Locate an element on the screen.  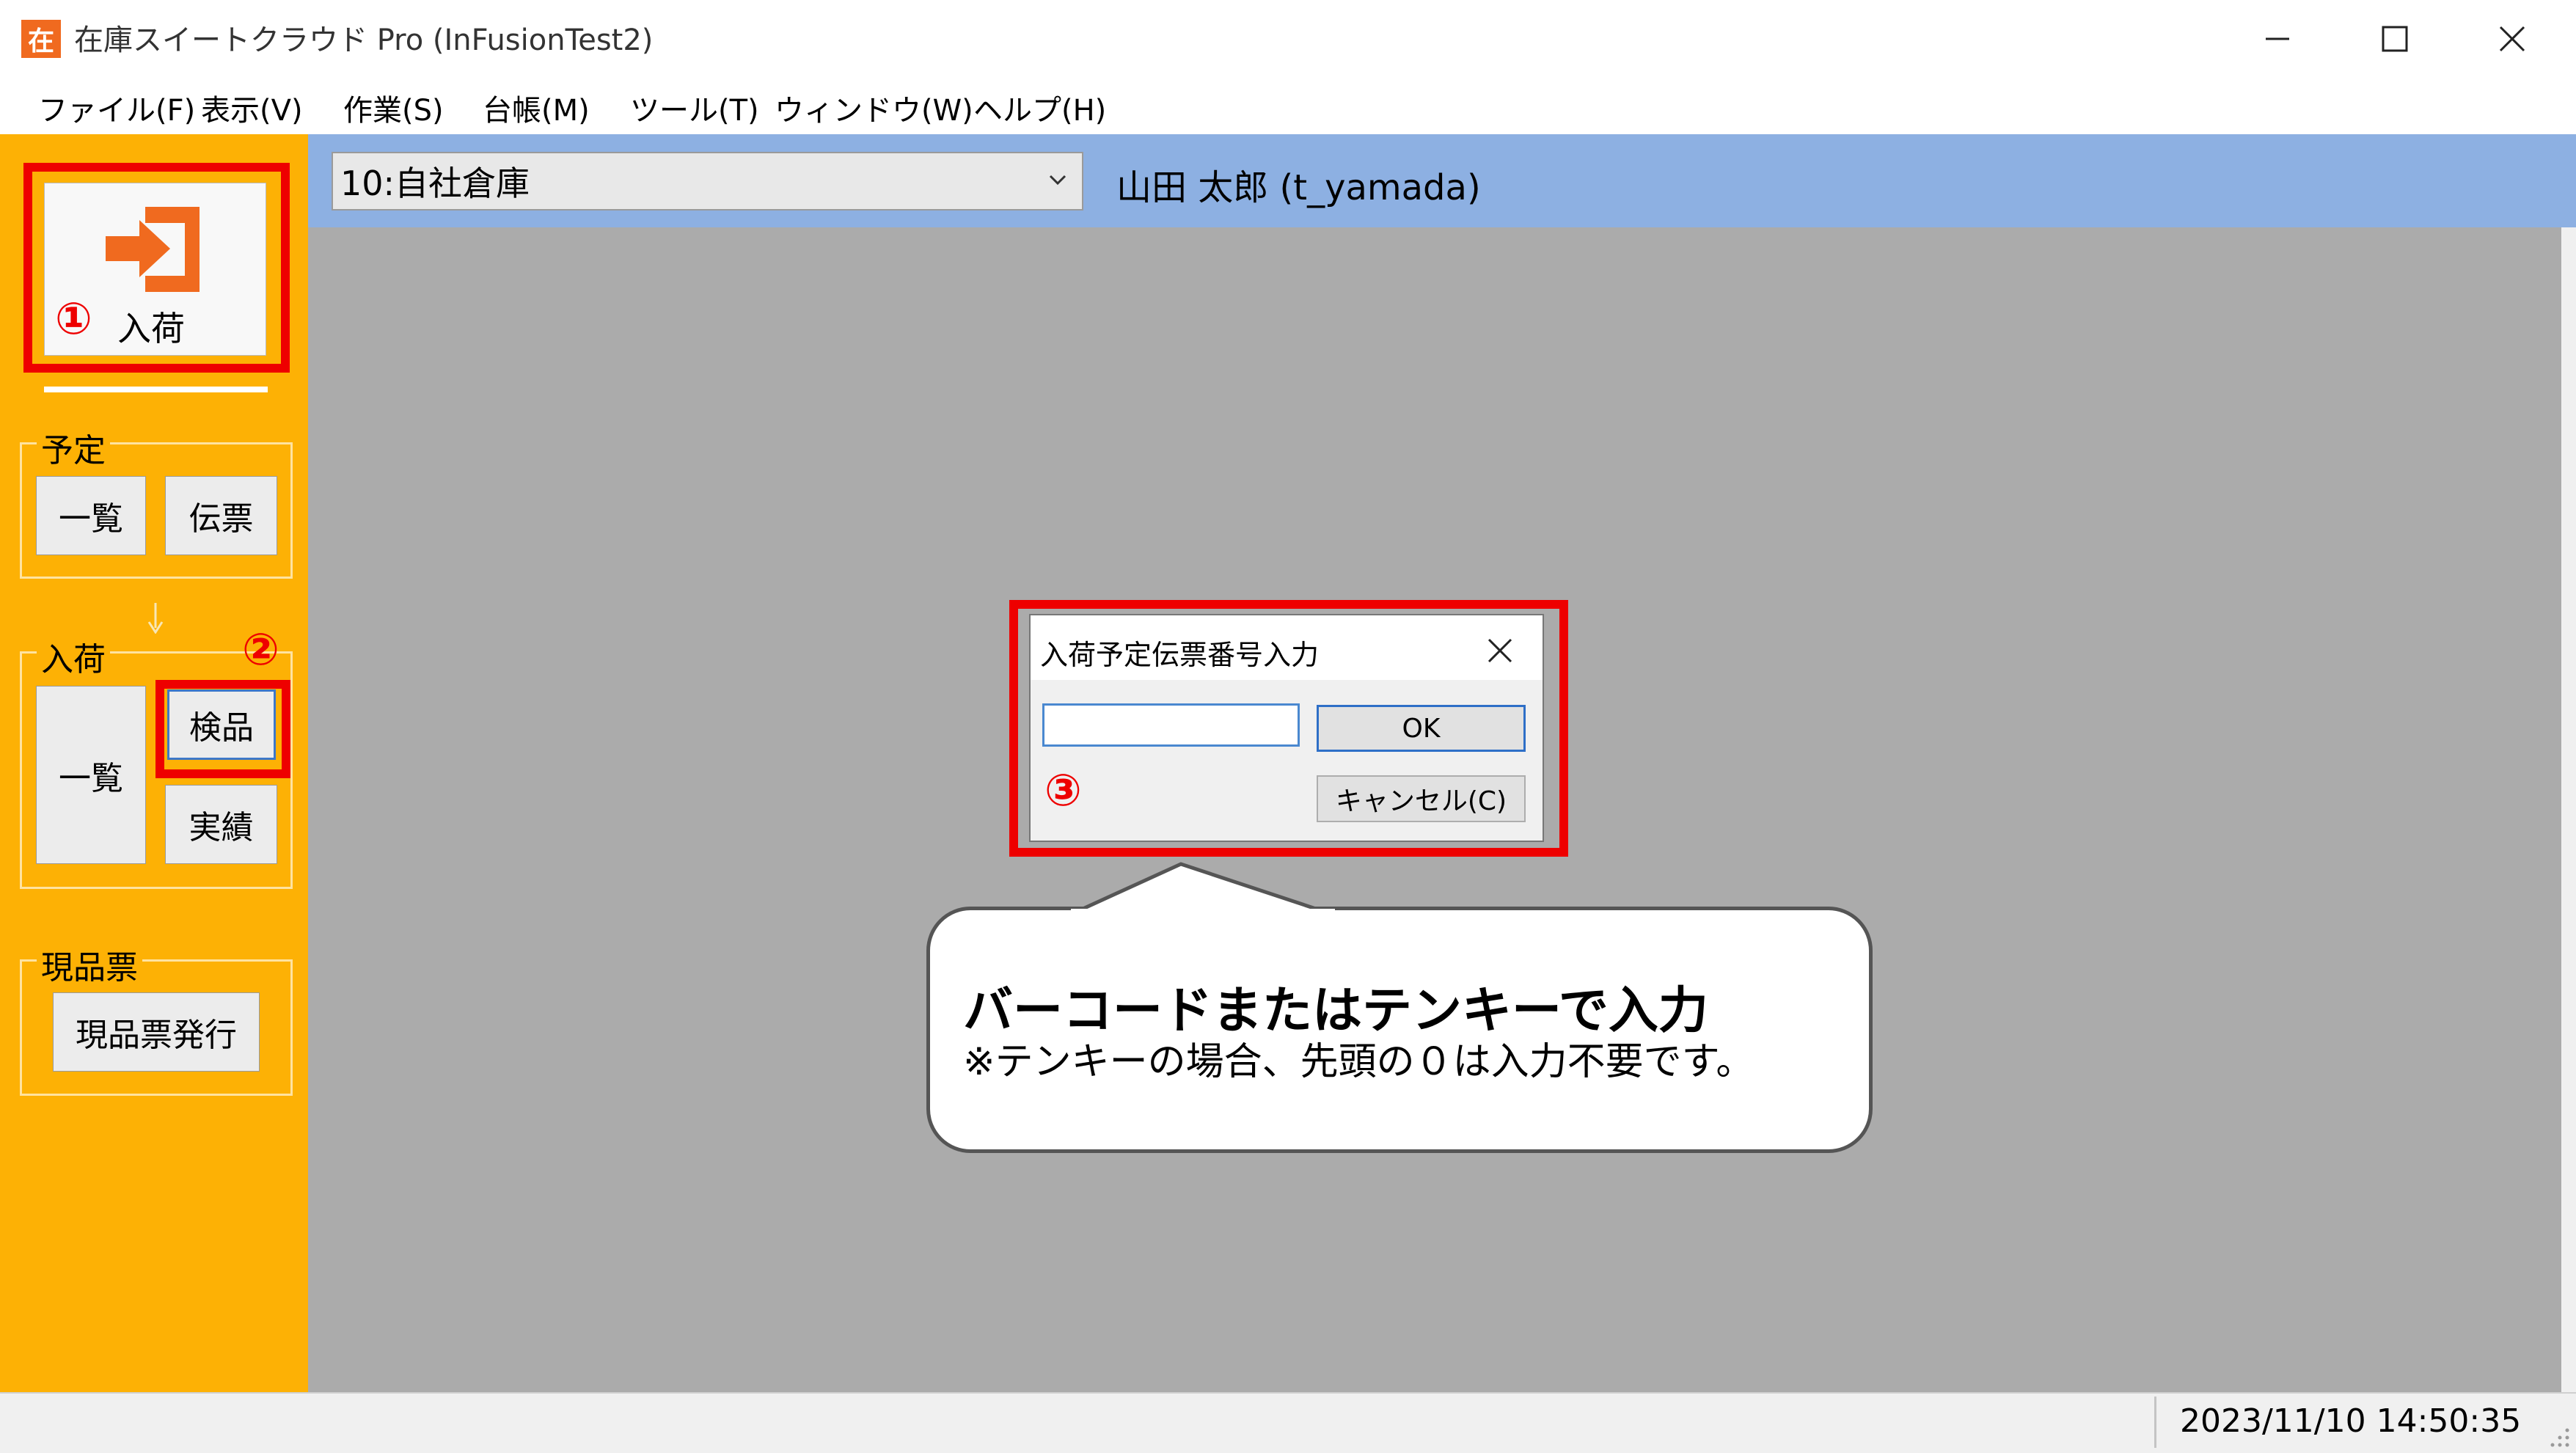
callout-tail is located at coordinates (1203, 887).